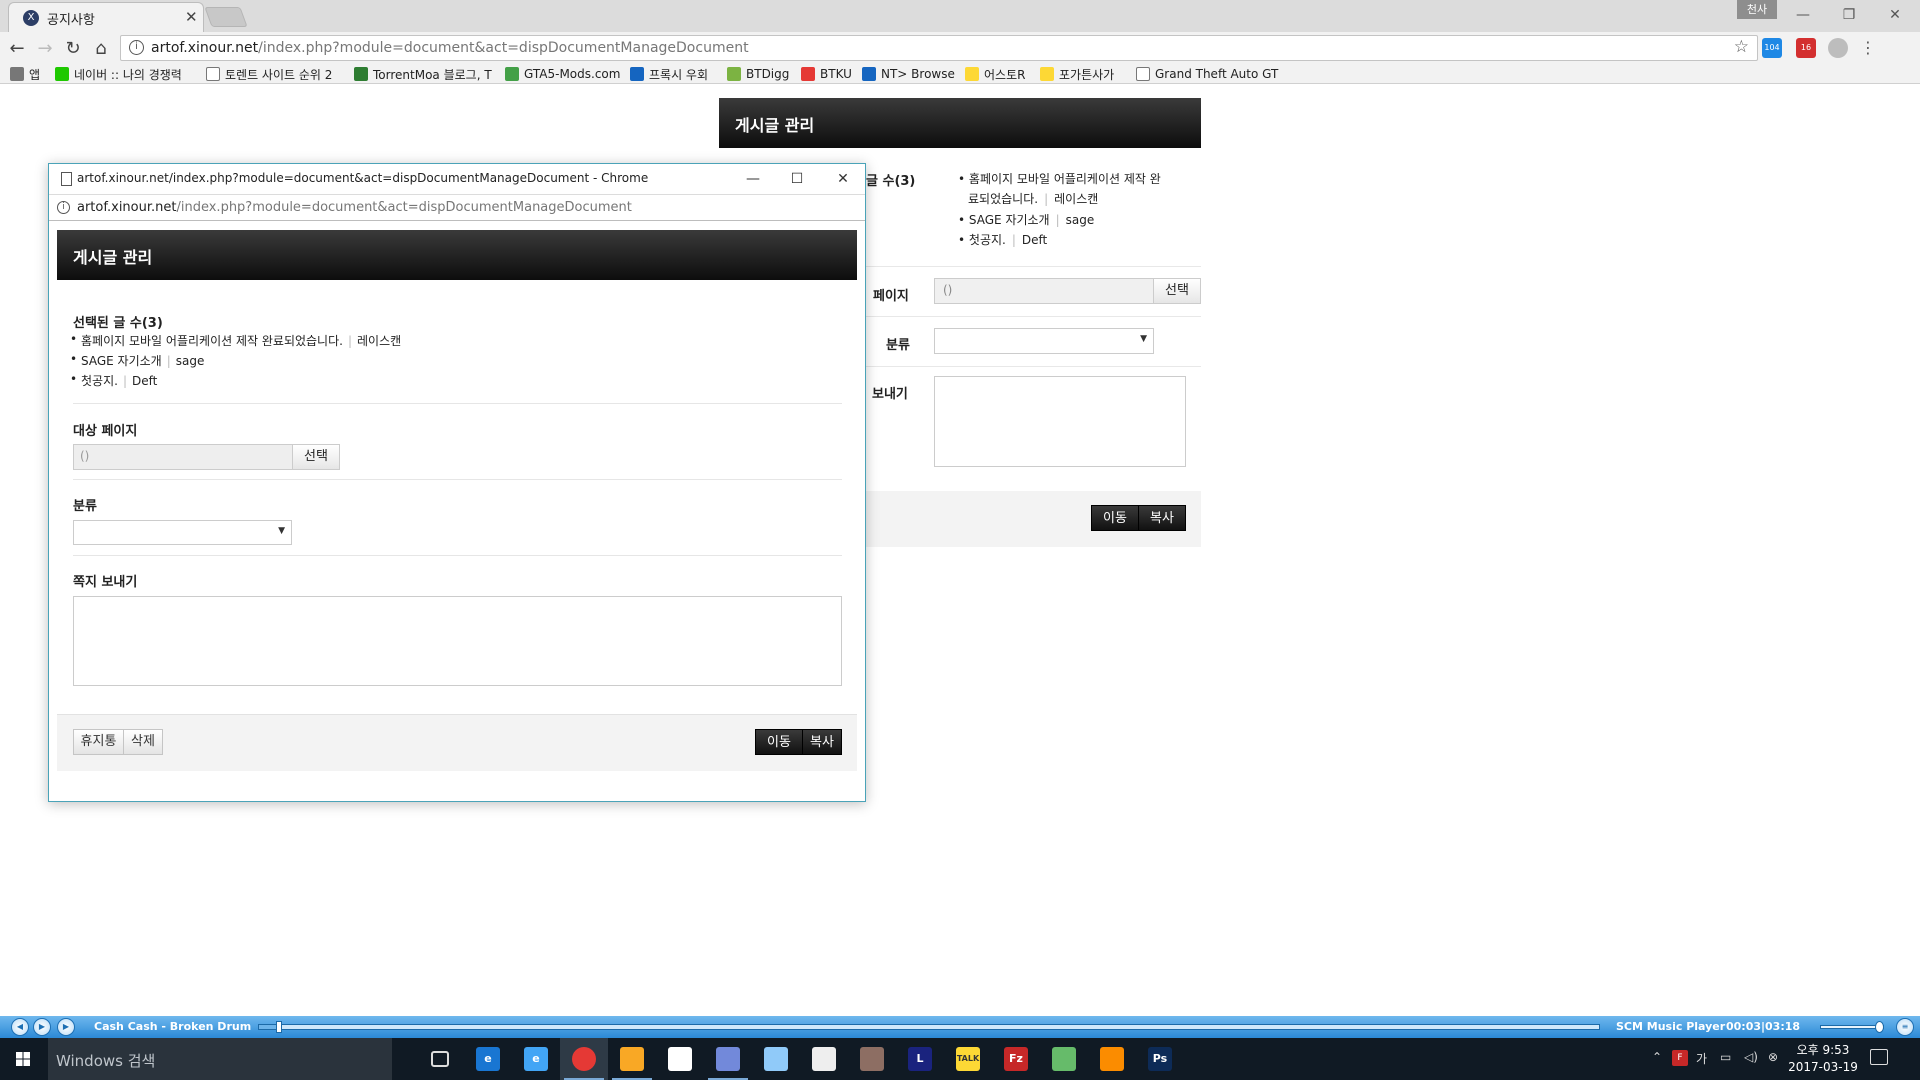  I want to click on restore-icon: ❐, so click(1849, 15).